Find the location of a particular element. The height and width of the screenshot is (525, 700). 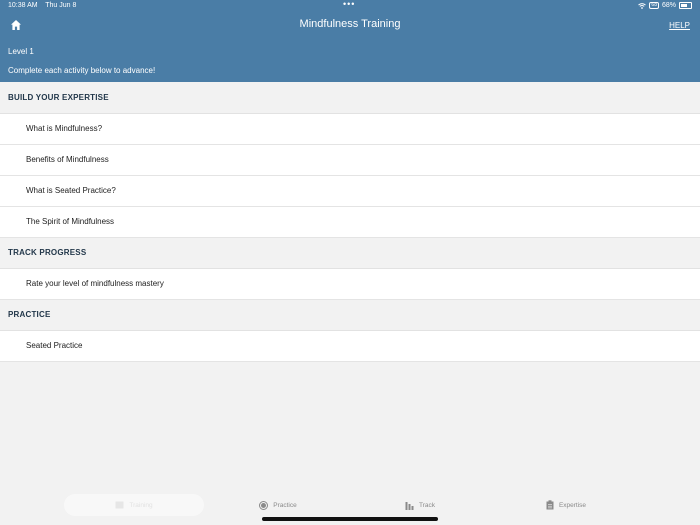

tab-label-track: Track is located at coordinates (426, 505).